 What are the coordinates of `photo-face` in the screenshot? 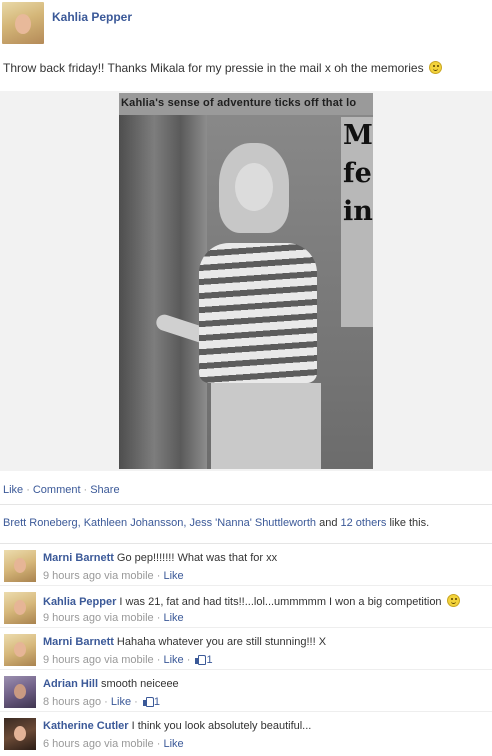 It's located at (254, 187).